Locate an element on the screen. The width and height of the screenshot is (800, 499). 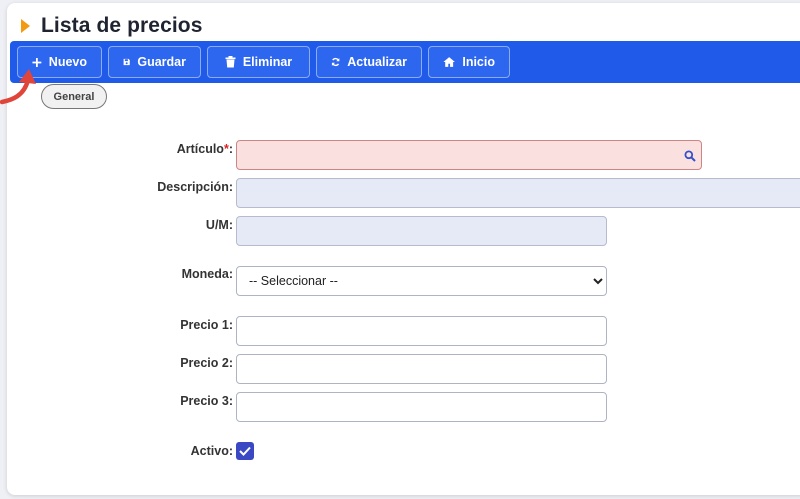
save-button-label: Guardar is located at coordinates (161, 62).